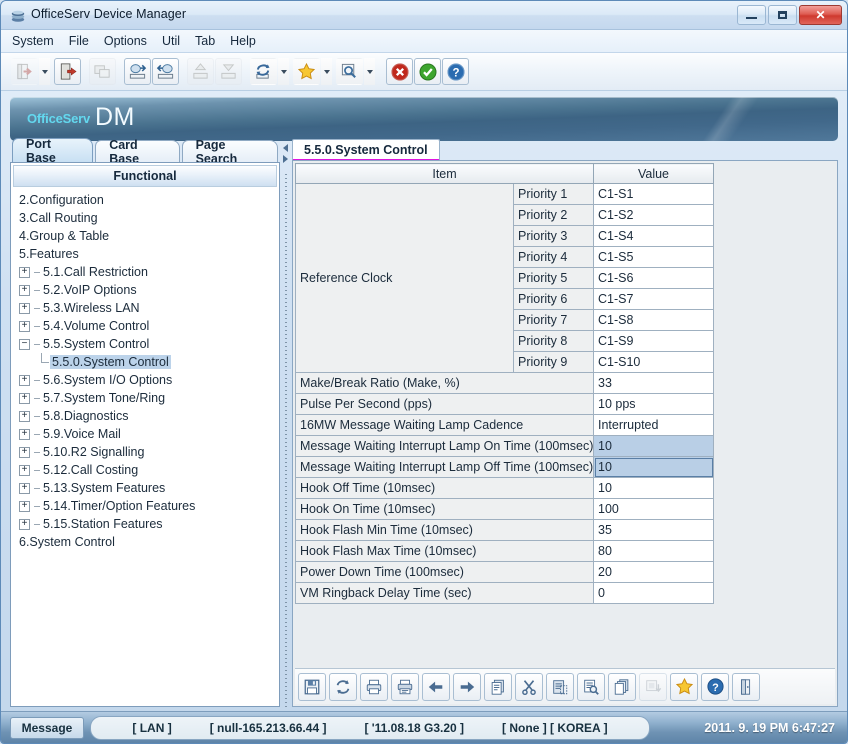  I want to click on maximize-button, so click(782, 15).